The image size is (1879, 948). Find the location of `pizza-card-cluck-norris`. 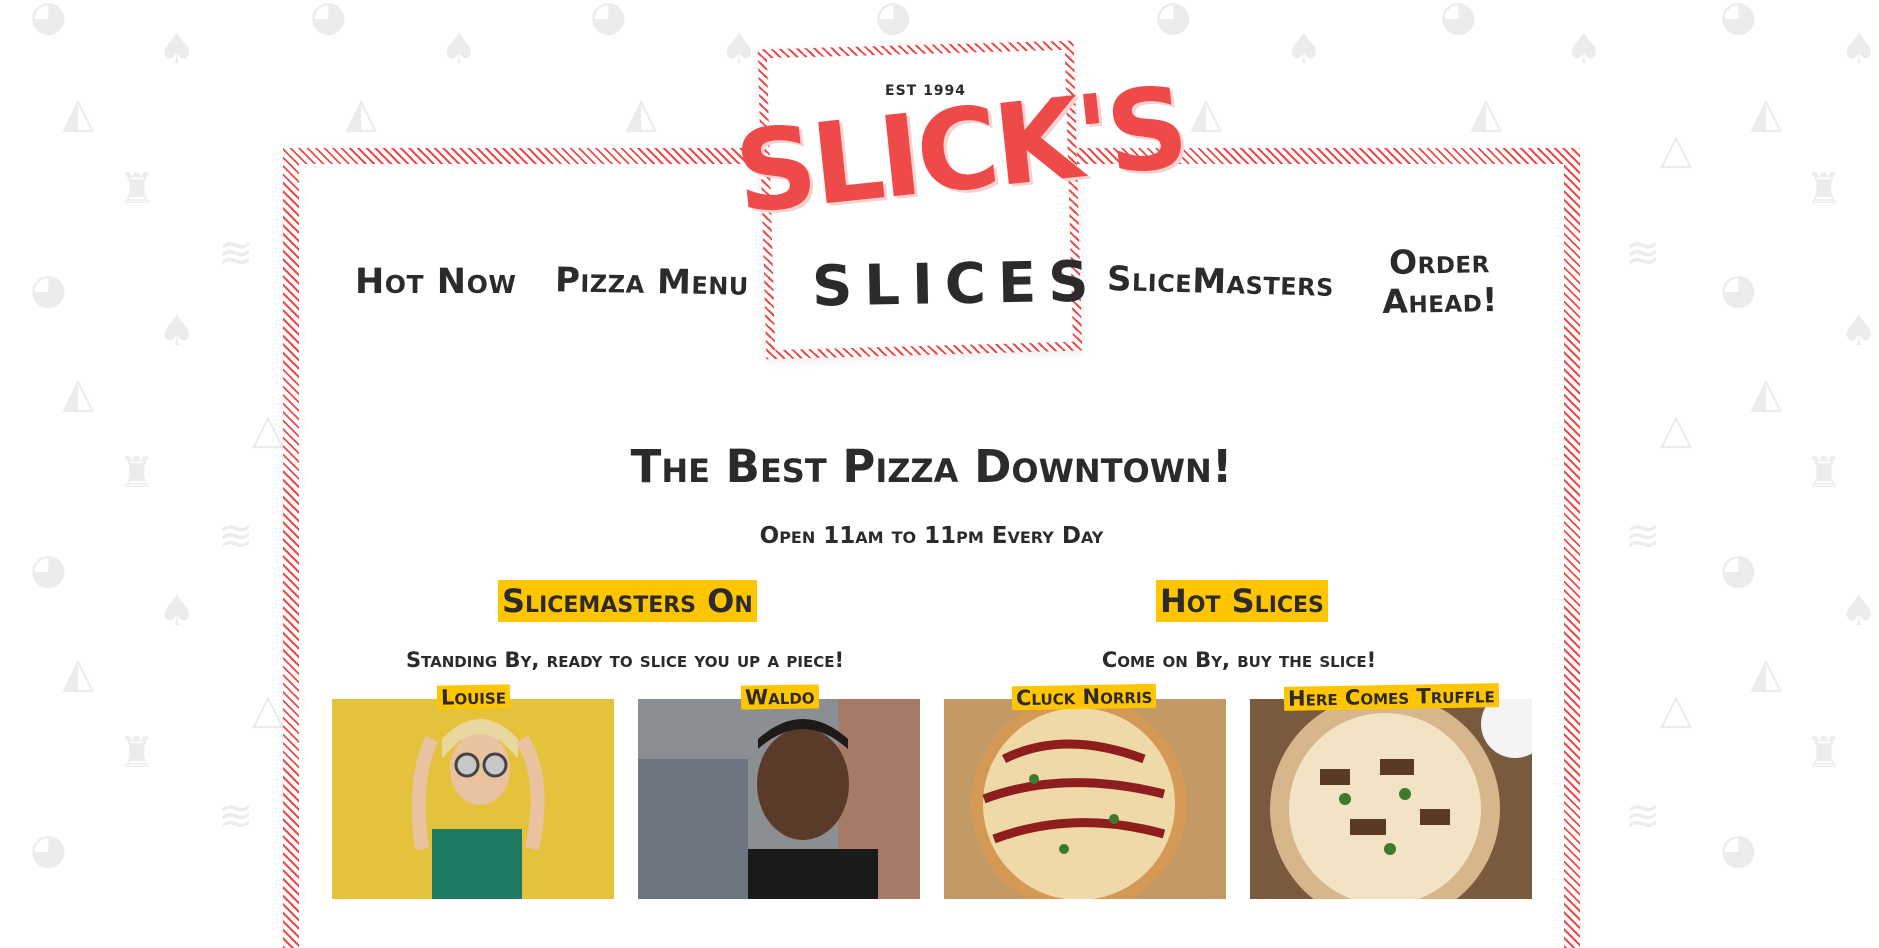

pizza-card-cluck-norris is located at coordinates (1085, 799).